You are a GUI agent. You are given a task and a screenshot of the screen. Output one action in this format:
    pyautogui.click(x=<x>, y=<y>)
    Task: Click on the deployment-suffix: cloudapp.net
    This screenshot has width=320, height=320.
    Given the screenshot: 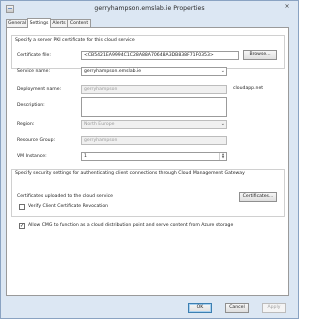 What is the action you would take?
    pyautogui.click(x=248, y=88)
    